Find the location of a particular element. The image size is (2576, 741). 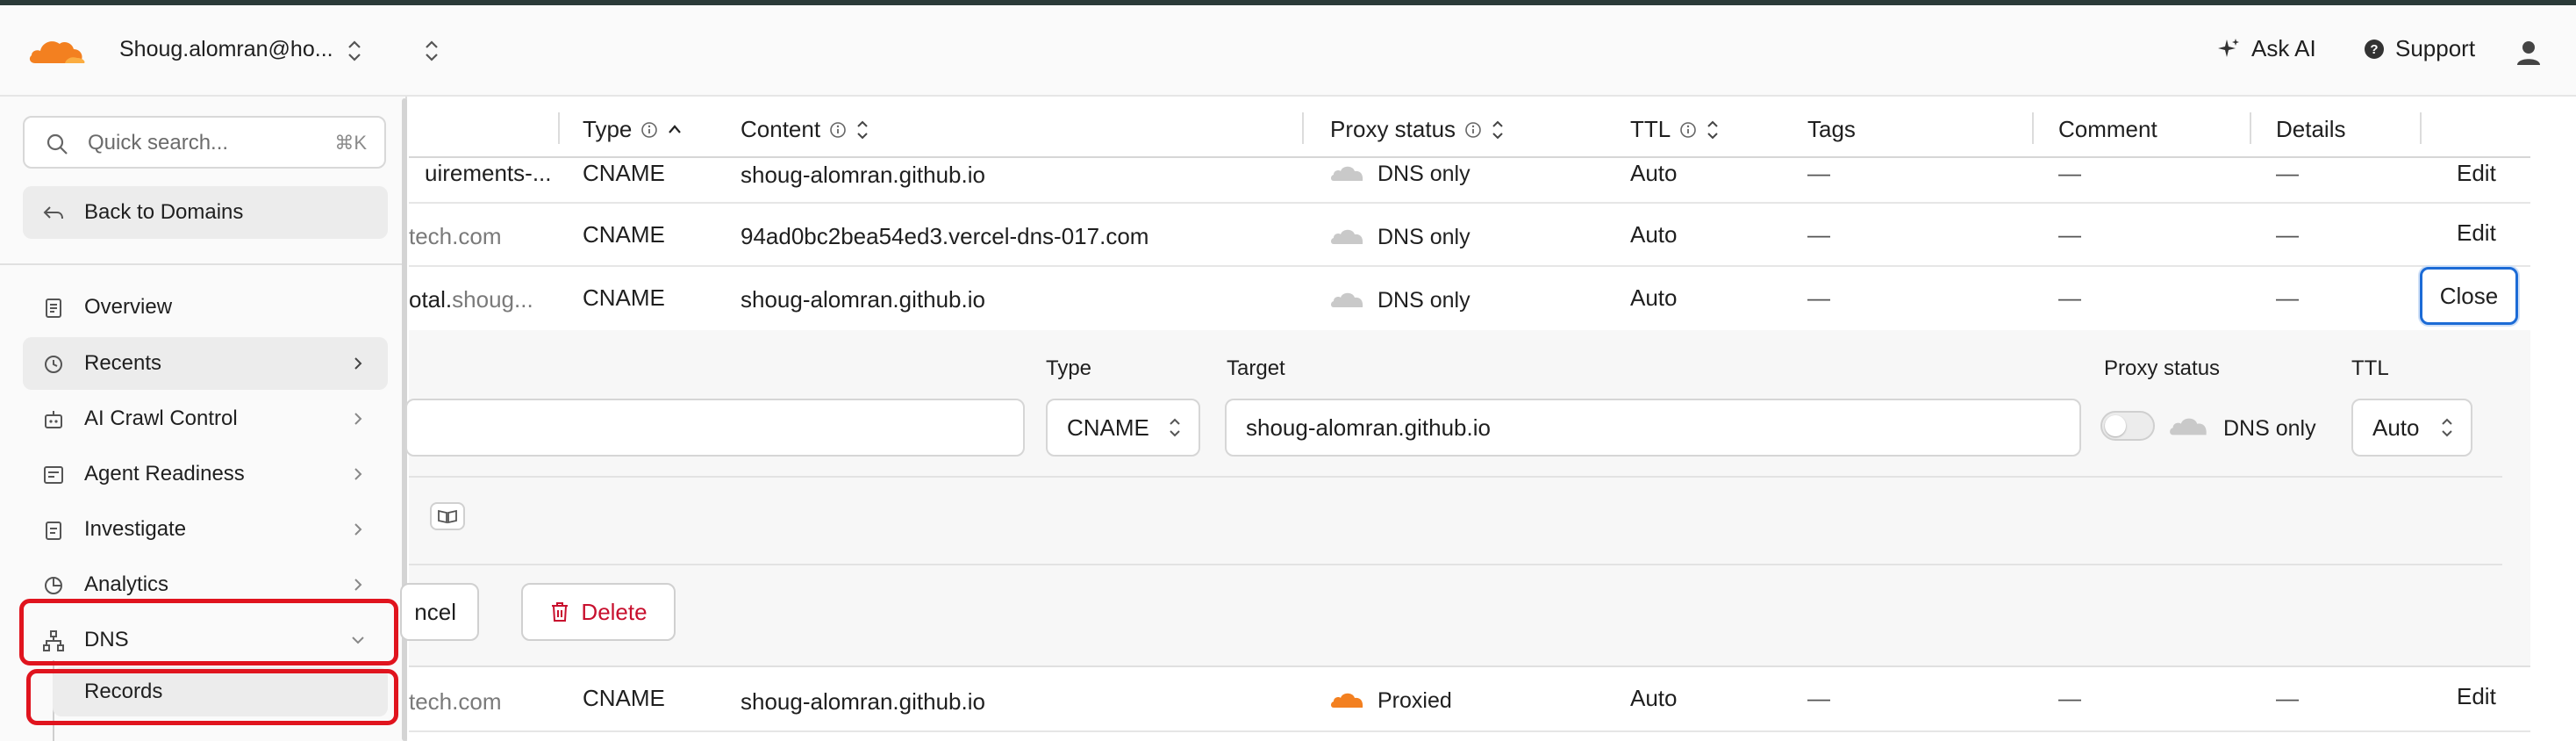

quick-search: ⌘K is located at coordinates (204, 142).